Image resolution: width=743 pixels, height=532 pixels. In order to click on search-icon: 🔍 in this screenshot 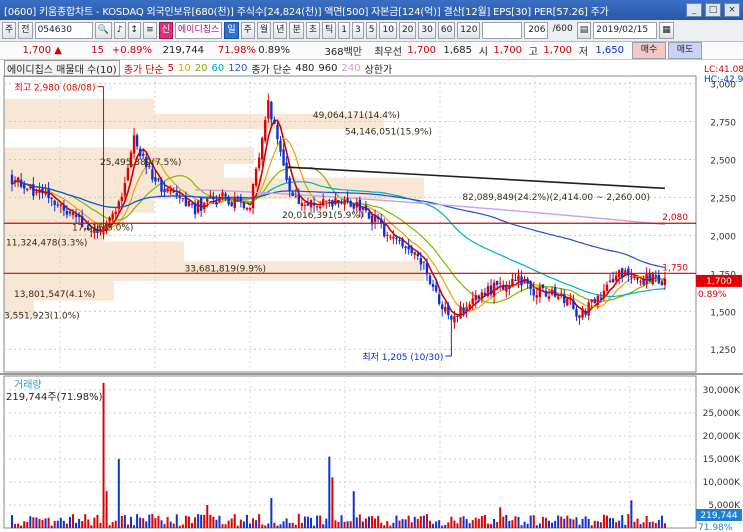, I will do `click(103, 30)`.